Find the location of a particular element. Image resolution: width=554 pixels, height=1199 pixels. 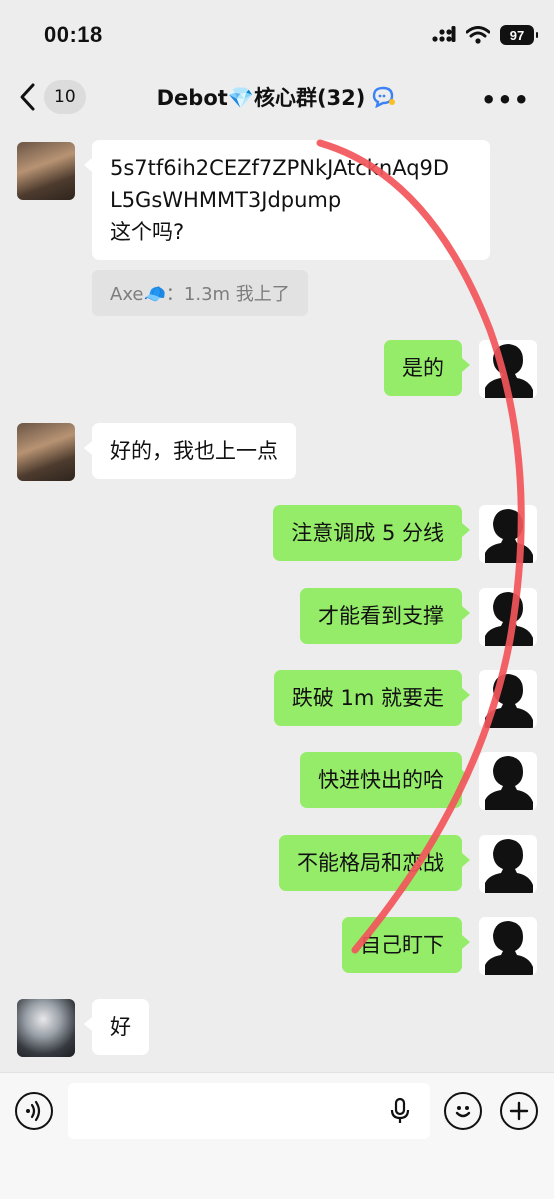

more-button: ••• is located at coordinates (505, 100).